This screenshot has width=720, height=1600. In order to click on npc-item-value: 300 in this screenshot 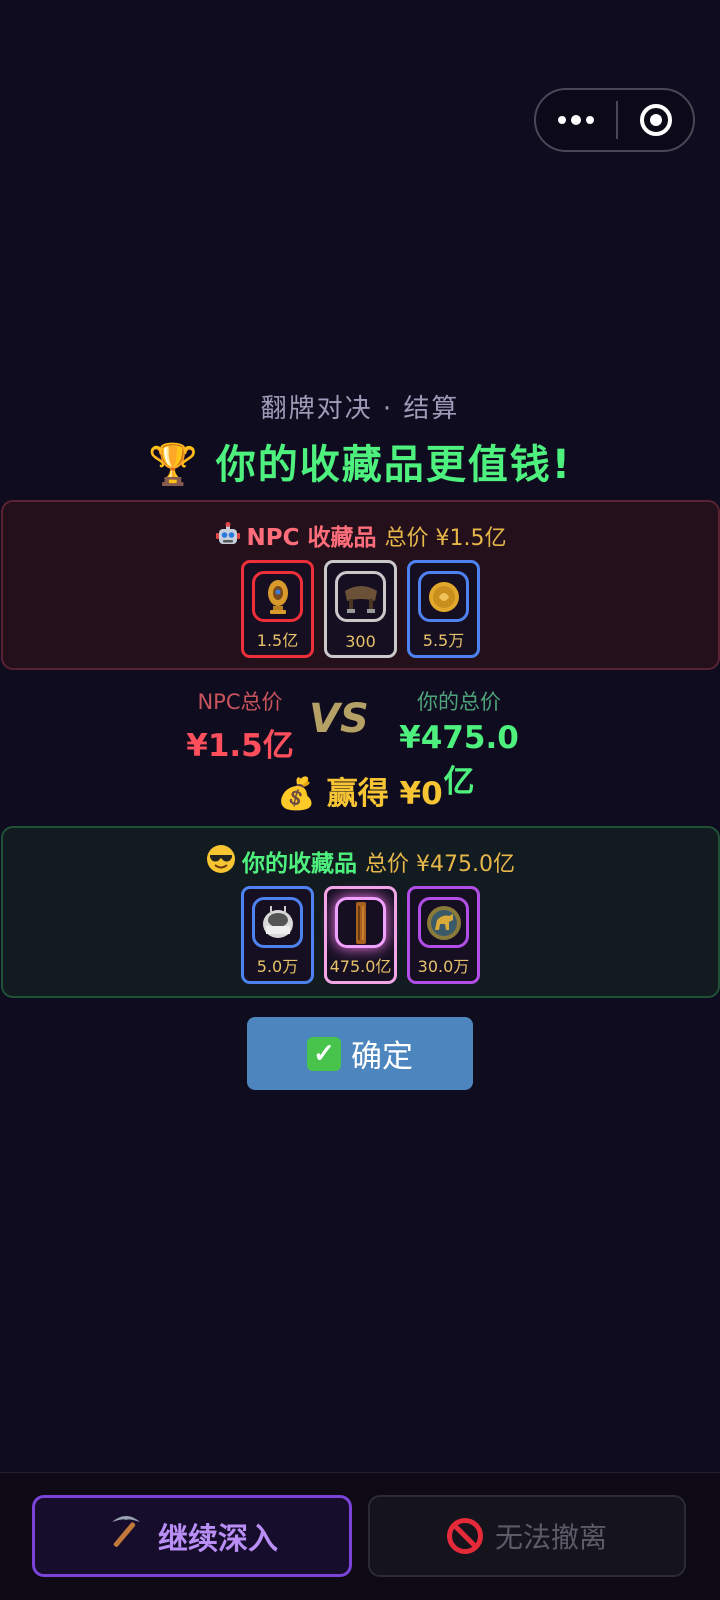, I will do `click(360, 641)`.